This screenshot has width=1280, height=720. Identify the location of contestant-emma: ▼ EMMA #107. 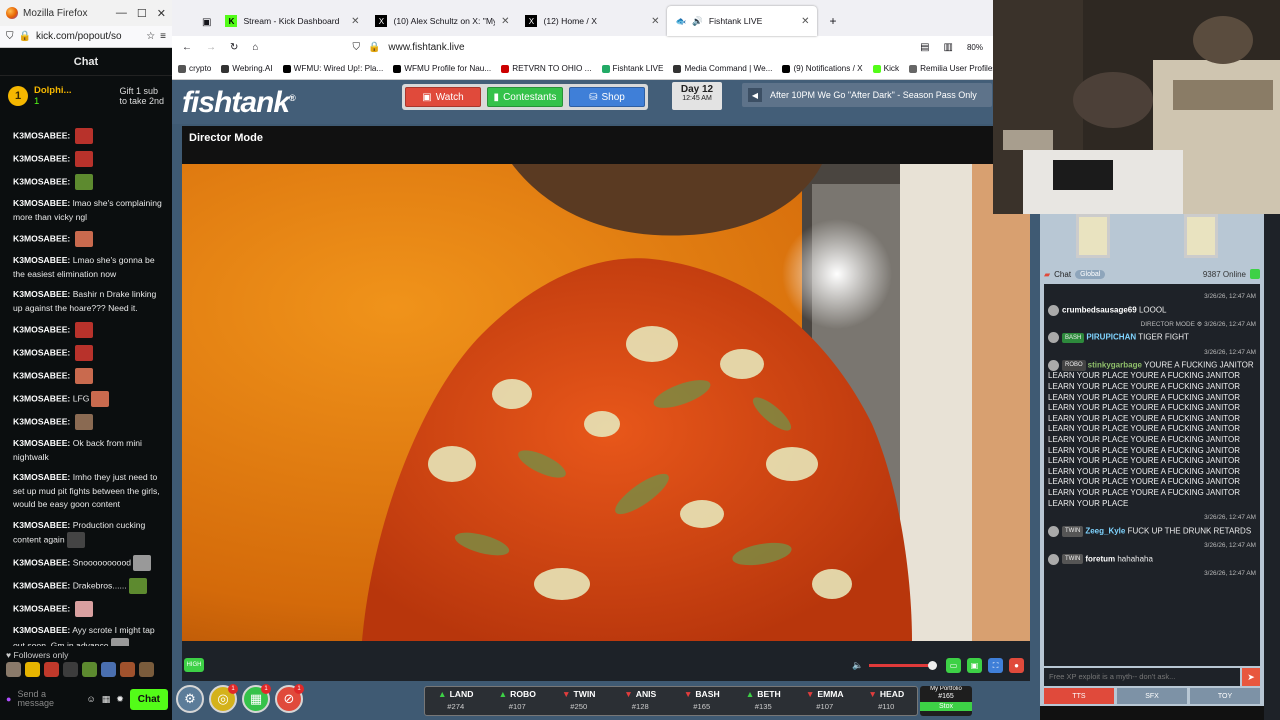
(825, 701).